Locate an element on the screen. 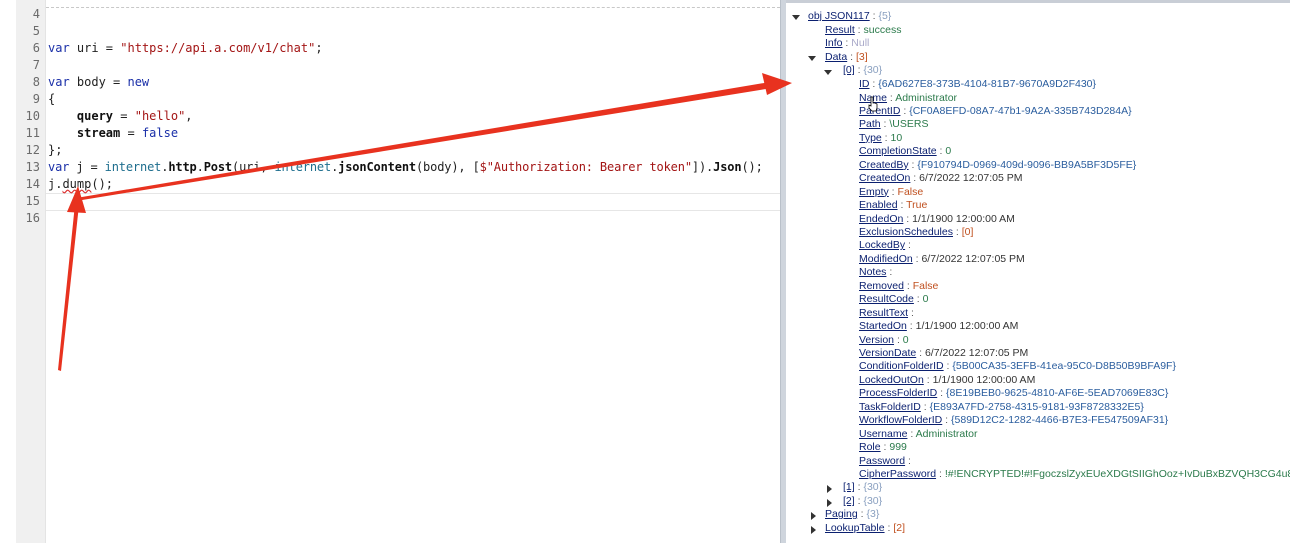 The image size is (1290, 543). tree-node-item-0: [0] : {30} is located at coordinates (862, 70).